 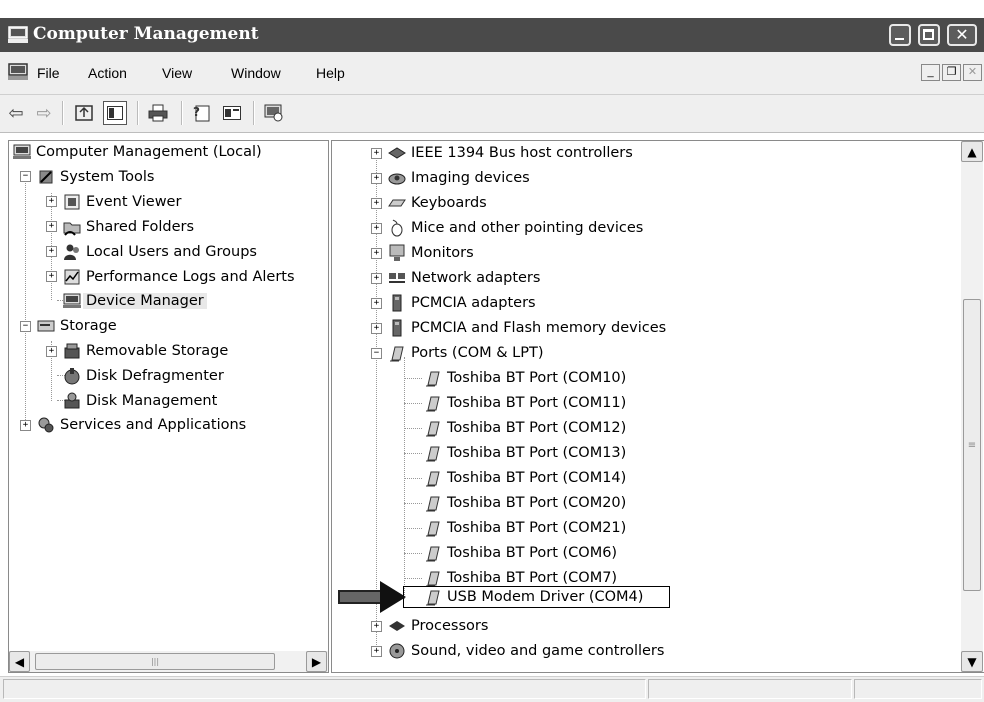 What do you see at coordinates (72, 252) in the screenshot?
I see `users-icon` at bounding box center [72, 252].